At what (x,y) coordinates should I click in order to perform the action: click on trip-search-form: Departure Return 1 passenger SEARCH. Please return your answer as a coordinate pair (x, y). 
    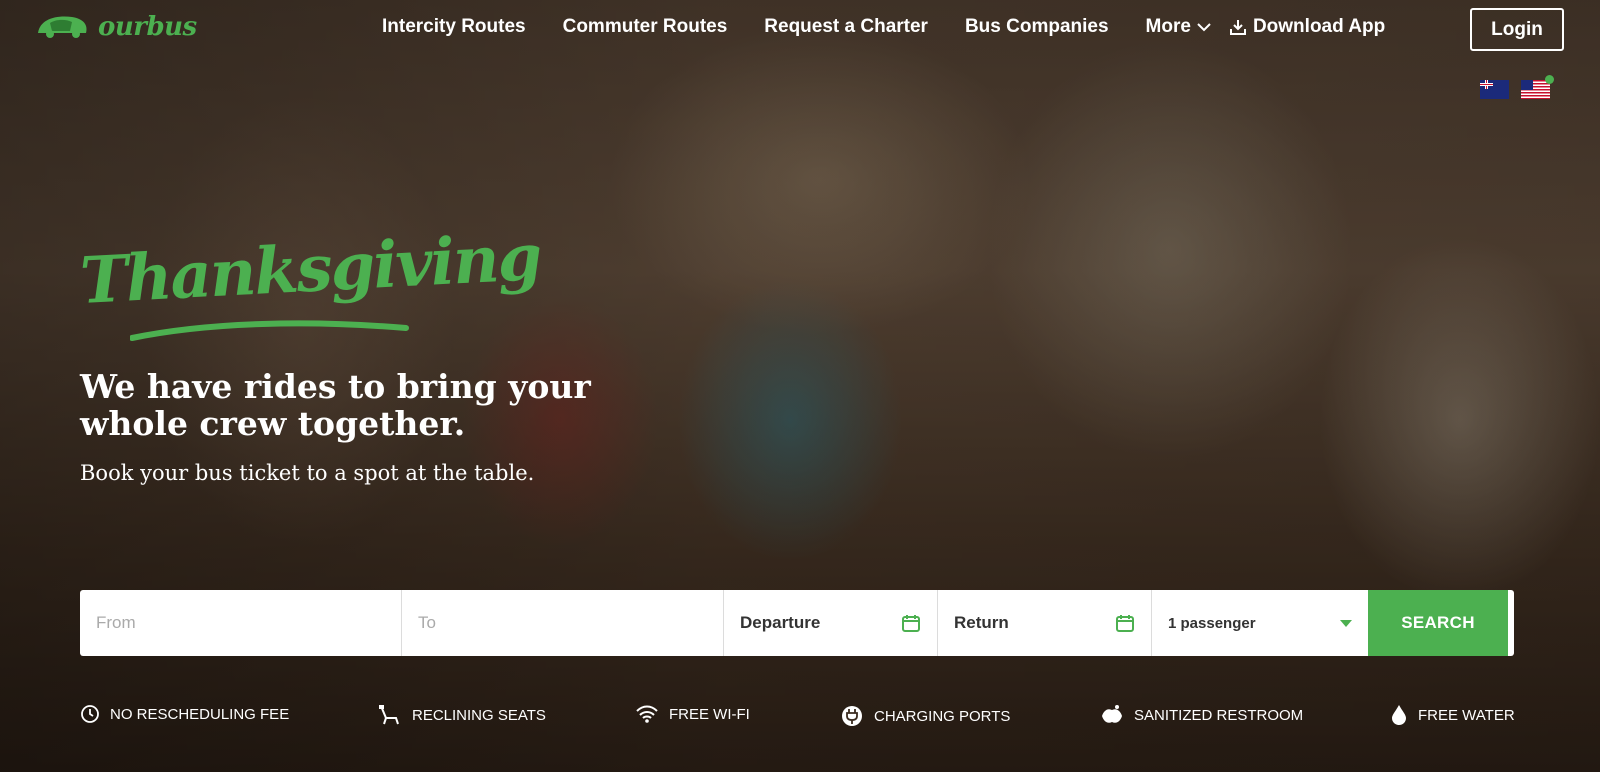
    Looking at the image, I should click on (797, 623).